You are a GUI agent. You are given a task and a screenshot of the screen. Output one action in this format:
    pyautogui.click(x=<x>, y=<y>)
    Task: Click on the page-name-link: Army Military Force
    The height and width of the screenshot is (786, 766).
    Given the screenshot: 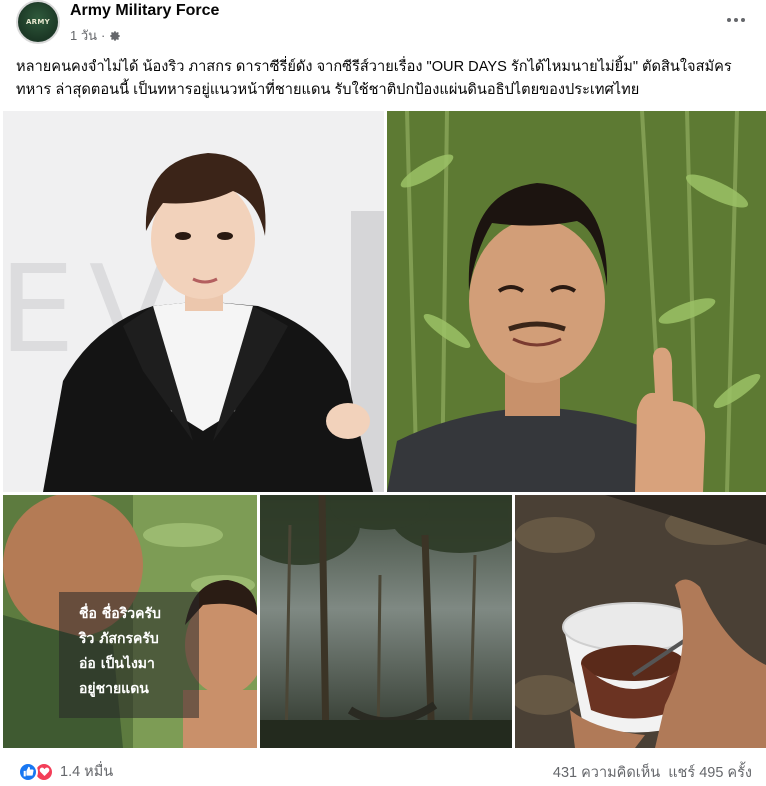 What is the action you would take?
    pyautogui.click(x=144, y=11)
    